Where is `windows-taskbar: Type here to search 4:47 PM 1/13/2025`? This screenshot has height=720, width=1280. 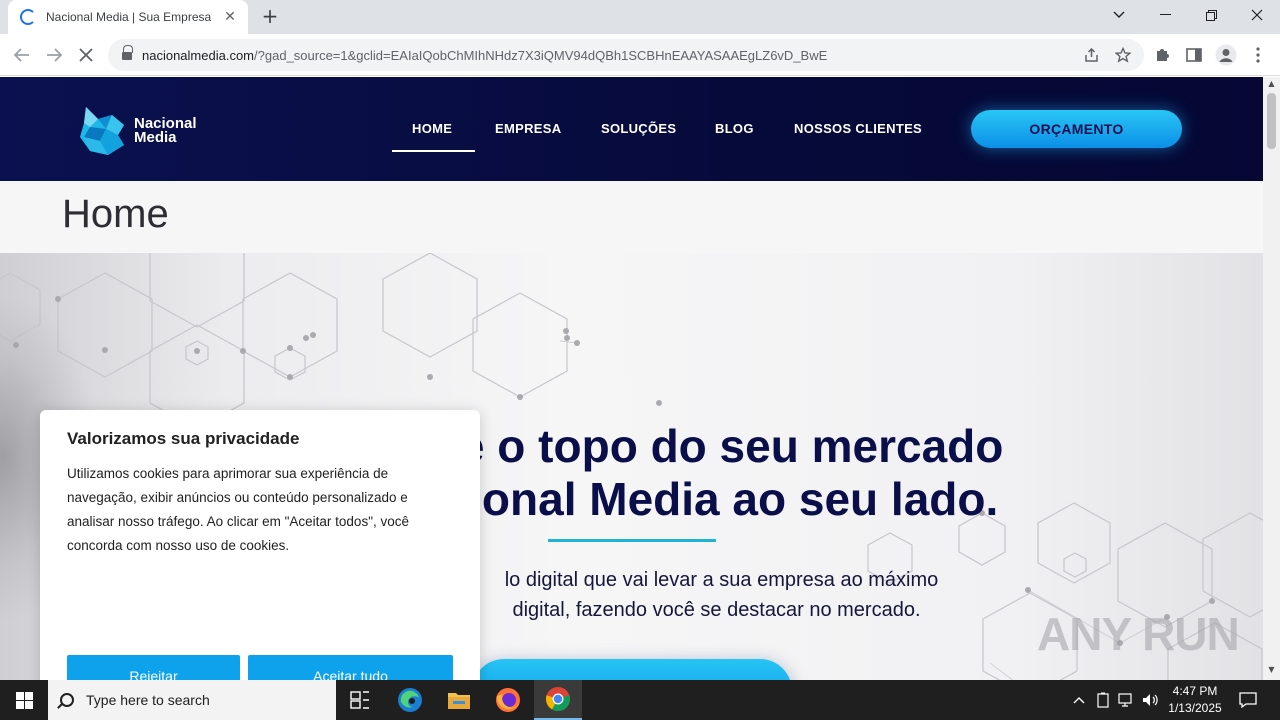
windows-taskbar: Type here to search 4:47 PM 1/13/2025 is located at coordinates (640, 700).